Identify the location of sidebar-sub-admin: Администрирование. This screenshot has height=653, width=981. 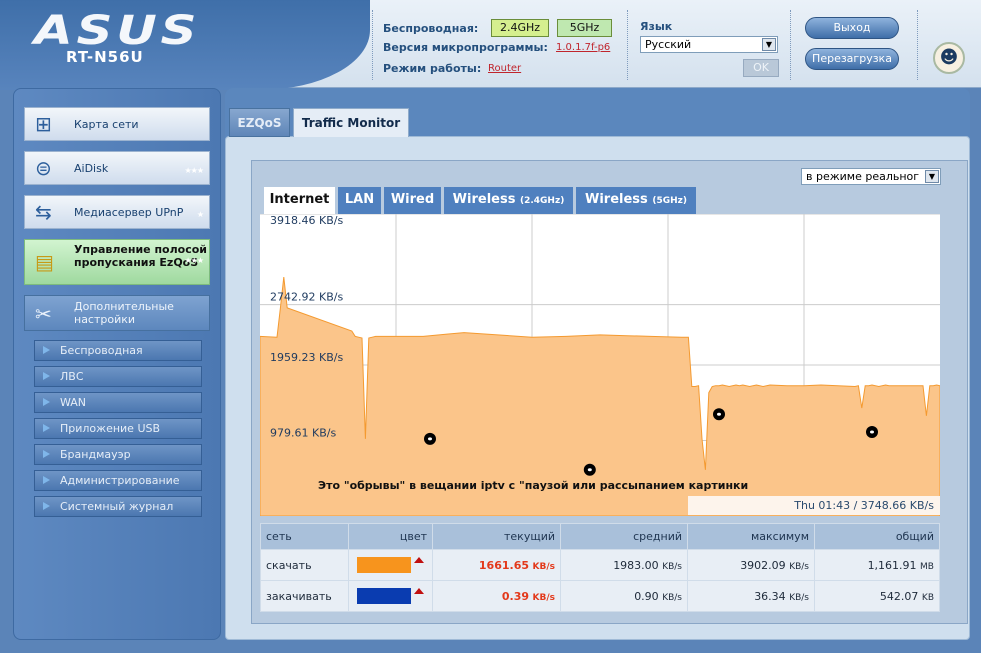
(118, 480).